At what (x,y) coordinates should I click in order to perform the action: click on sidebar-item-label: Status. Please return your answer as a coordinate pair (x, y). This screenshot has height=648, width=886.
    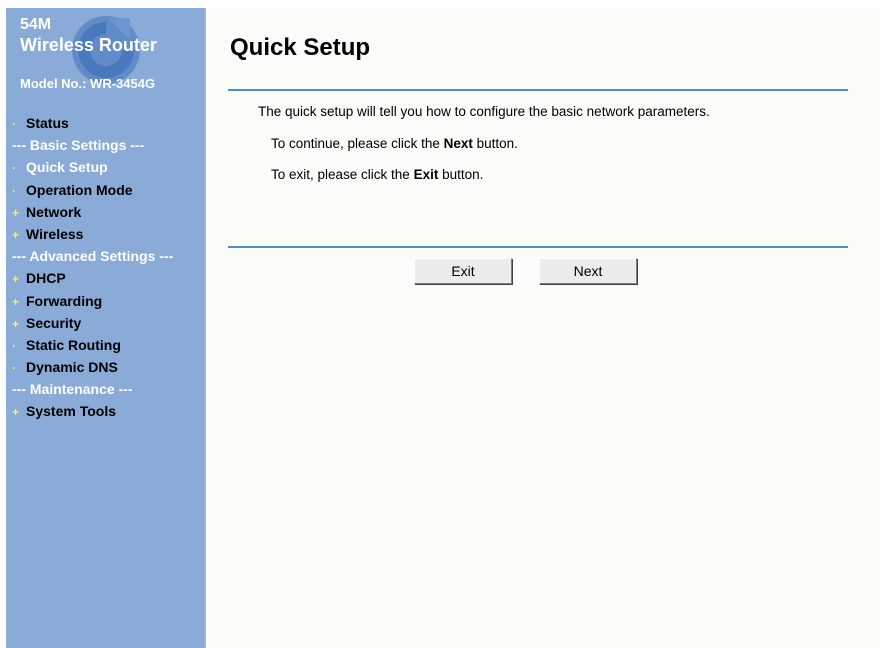
    Looking at the image, I should click on (47, 123).